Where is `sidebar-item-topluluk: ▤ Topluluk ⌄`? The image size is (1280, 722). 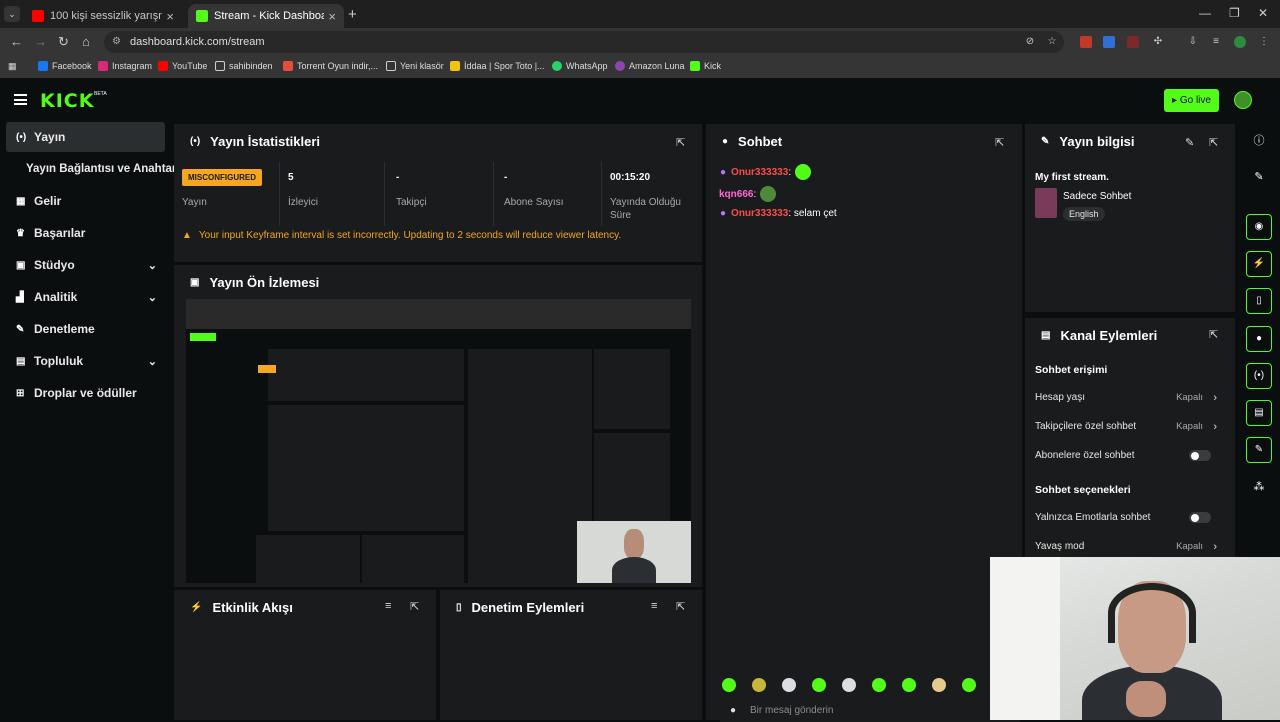 sidebar-item-topluluk: ▤ Topluluk ⌄ is located at coordinates (85, 361).